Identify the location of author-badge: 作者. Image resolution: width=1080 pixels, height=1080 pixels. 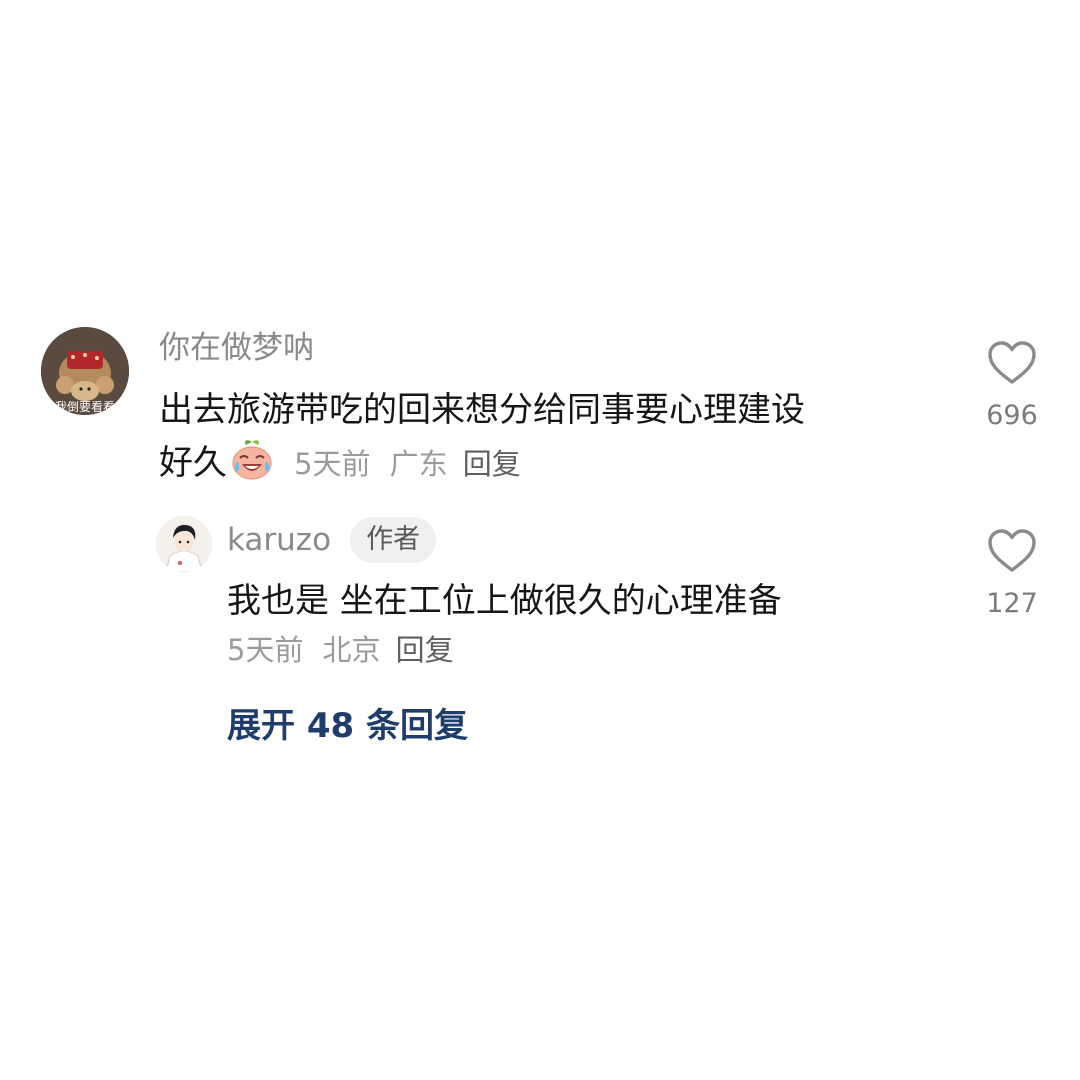
(393, 540).